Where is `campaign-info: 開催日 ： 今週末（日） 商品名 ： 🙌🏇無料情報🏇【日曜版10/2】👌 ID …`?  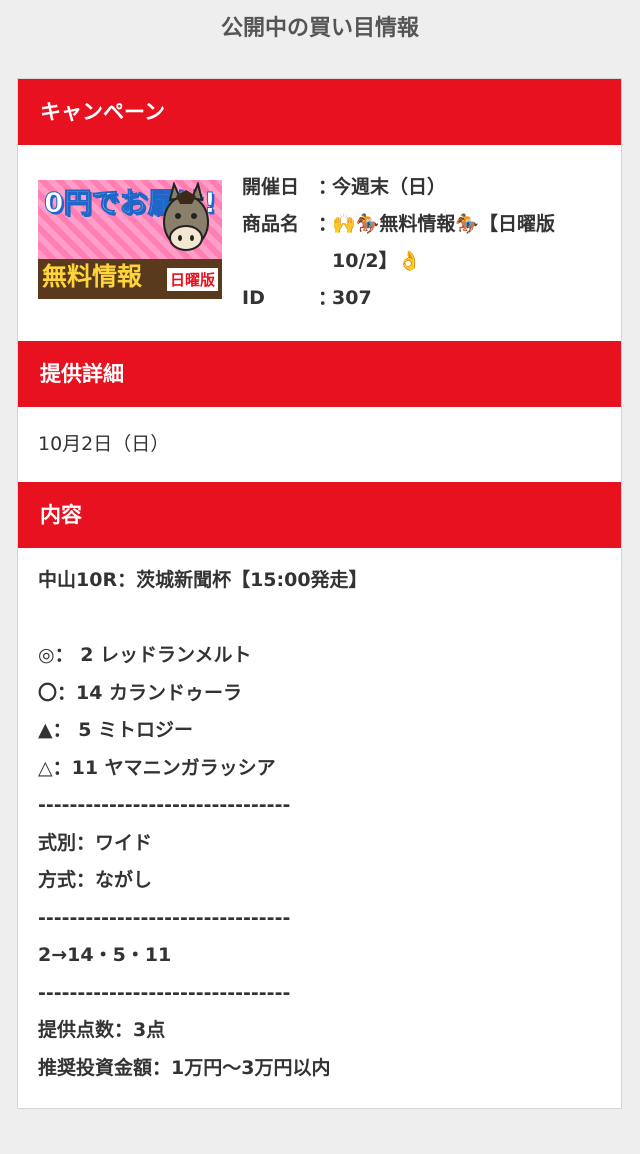 campaign-info: 開催日 ： 今週末（日） 商品名 ： 🙌🏇無料情報🏇【日曜版10/2】👌 ID … is located at coordinates (423, 243).